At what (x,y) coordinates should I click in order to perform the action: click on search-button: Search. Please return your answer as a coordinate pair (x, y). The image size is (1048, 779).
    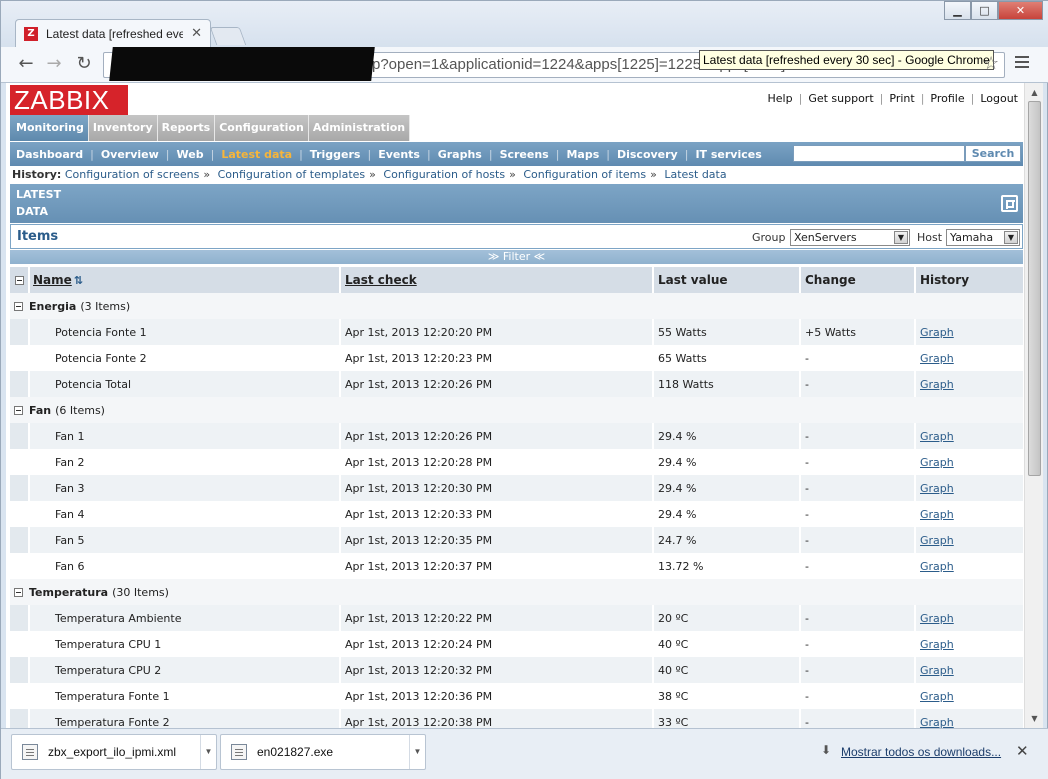
    Looking at the image, I should click on (993, 153).